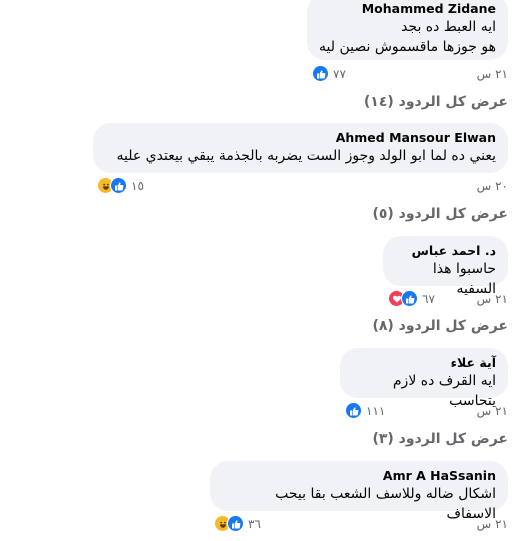 Image resolution: width=519 pixels, height=541 pixels. Describe the element at coordinates (445, 251) in the screenshot. I see `comment-author: د. احمد عباس` at that location.